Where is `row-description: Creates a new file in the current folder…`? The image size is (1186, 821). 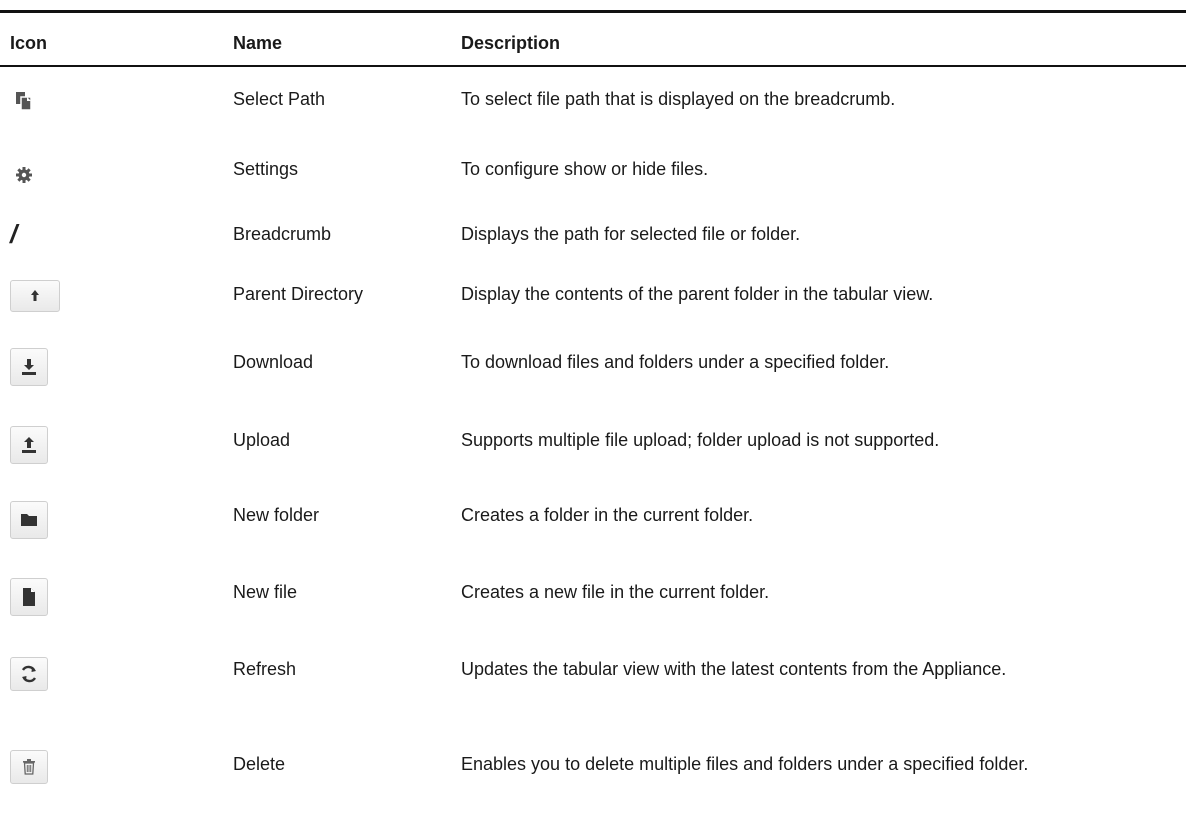 row-description: Creates a new file in the current folder… is located at coordinates (615, 592).